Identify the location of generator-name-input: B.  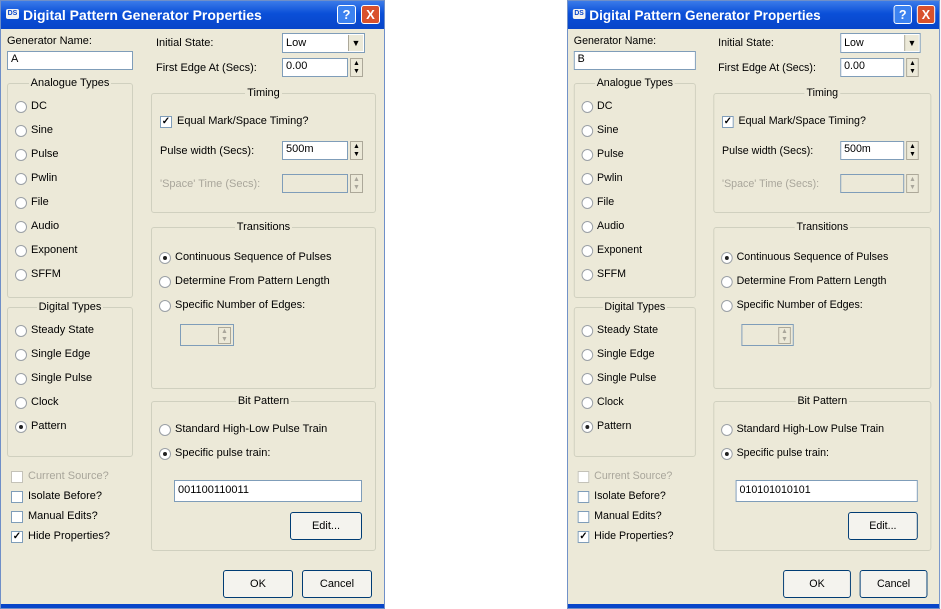
(634, 60).